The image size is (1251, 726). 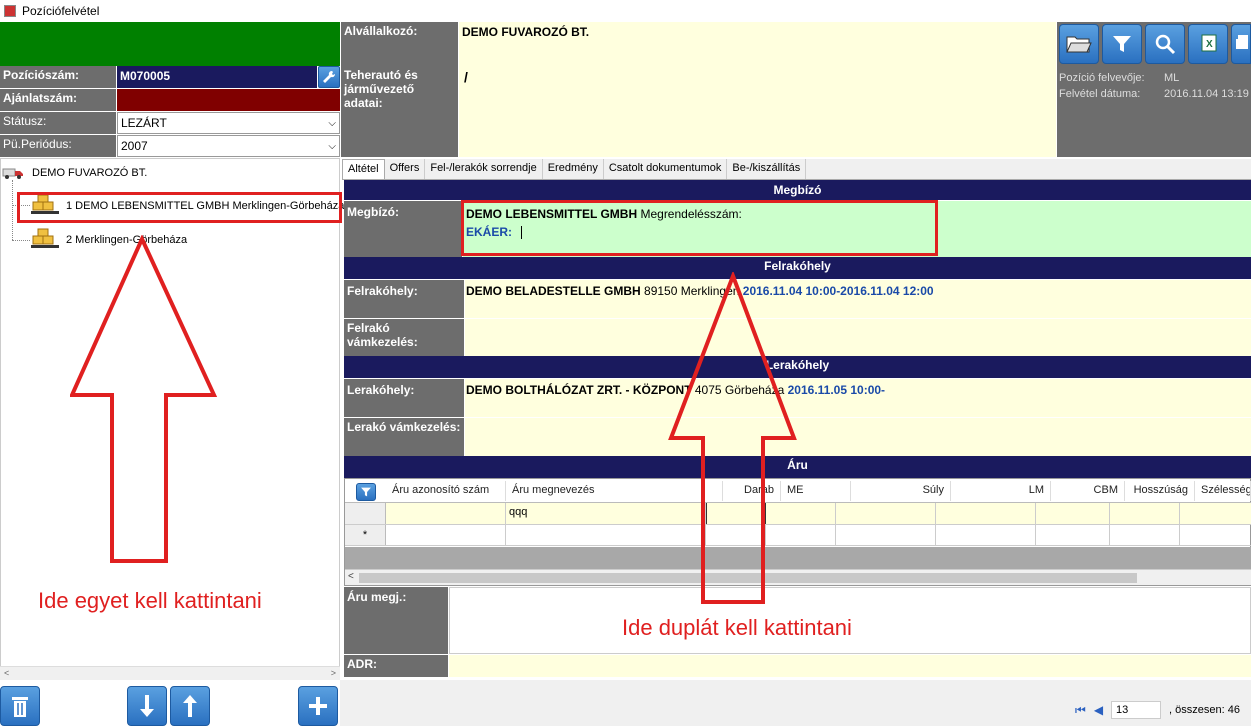 What do you see at coordinates (553, 291) in the screenshot?
I see `felrako-company: DEMO BELADESTELLE GMBH` at bounding box center [553, 291].